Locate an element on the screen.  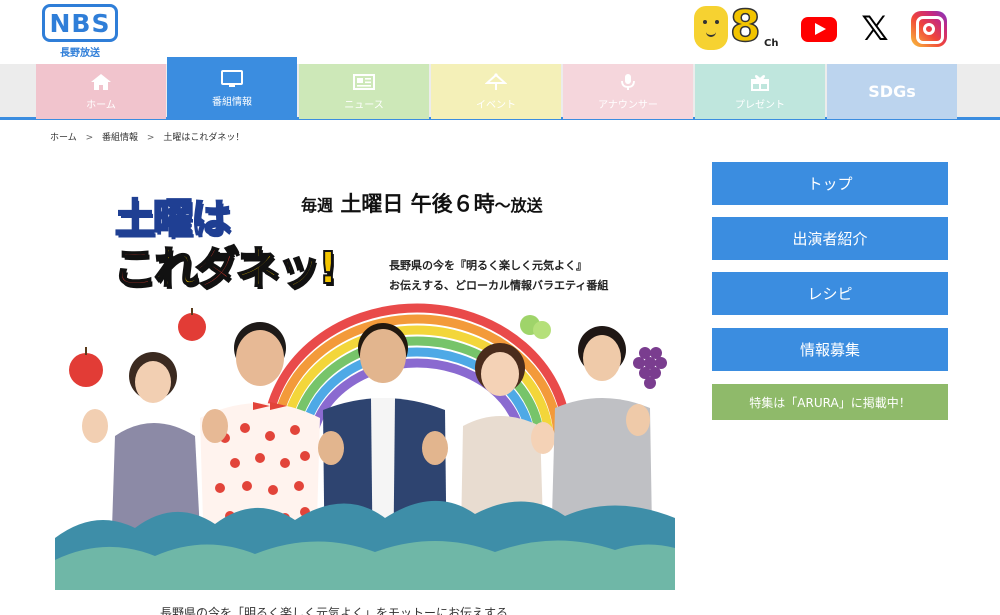
main-nav: ホーム 番組情報 ニュース イベント アナウンサー プレゼント SDGs is located at coordinates (500, 88).